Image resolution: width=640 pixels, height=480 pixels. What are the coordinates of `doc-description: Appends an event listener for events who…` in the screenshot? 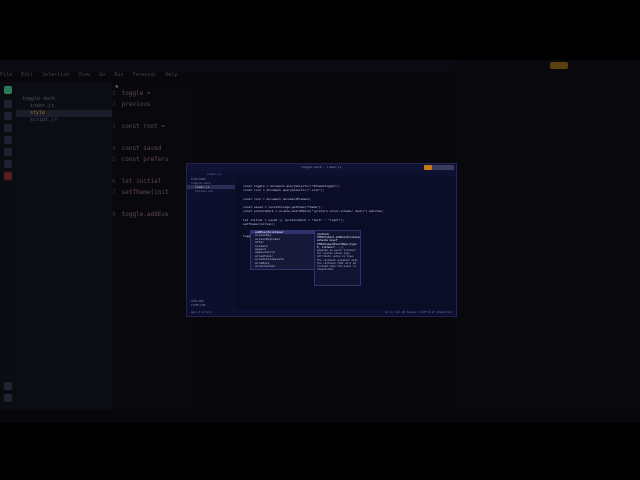 It's located at (337, 260).